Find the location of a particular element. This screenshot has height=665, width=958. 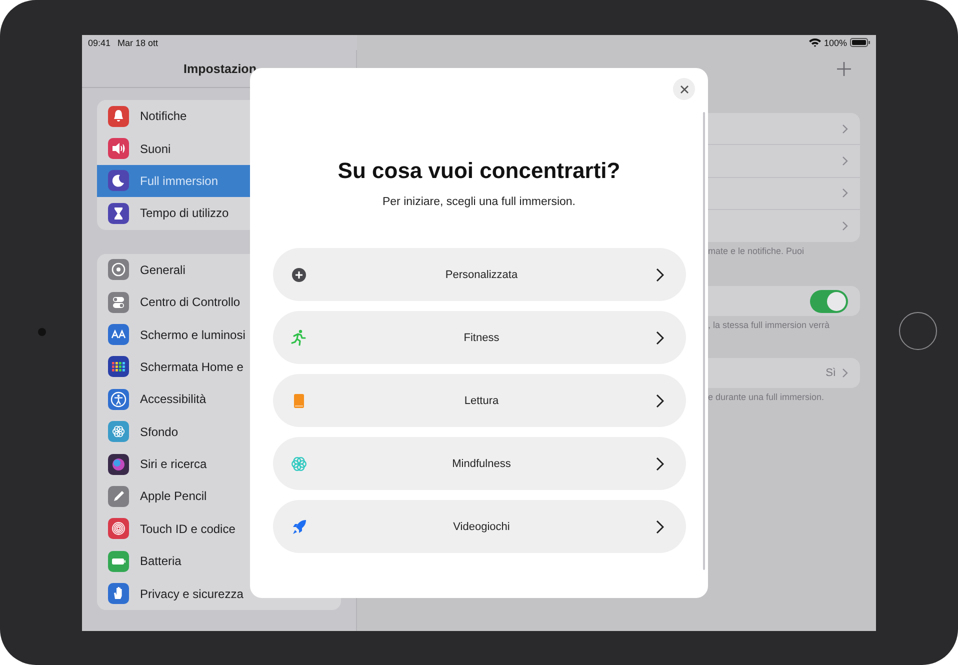

row-value: Sì is located at coordinates (831, 373).